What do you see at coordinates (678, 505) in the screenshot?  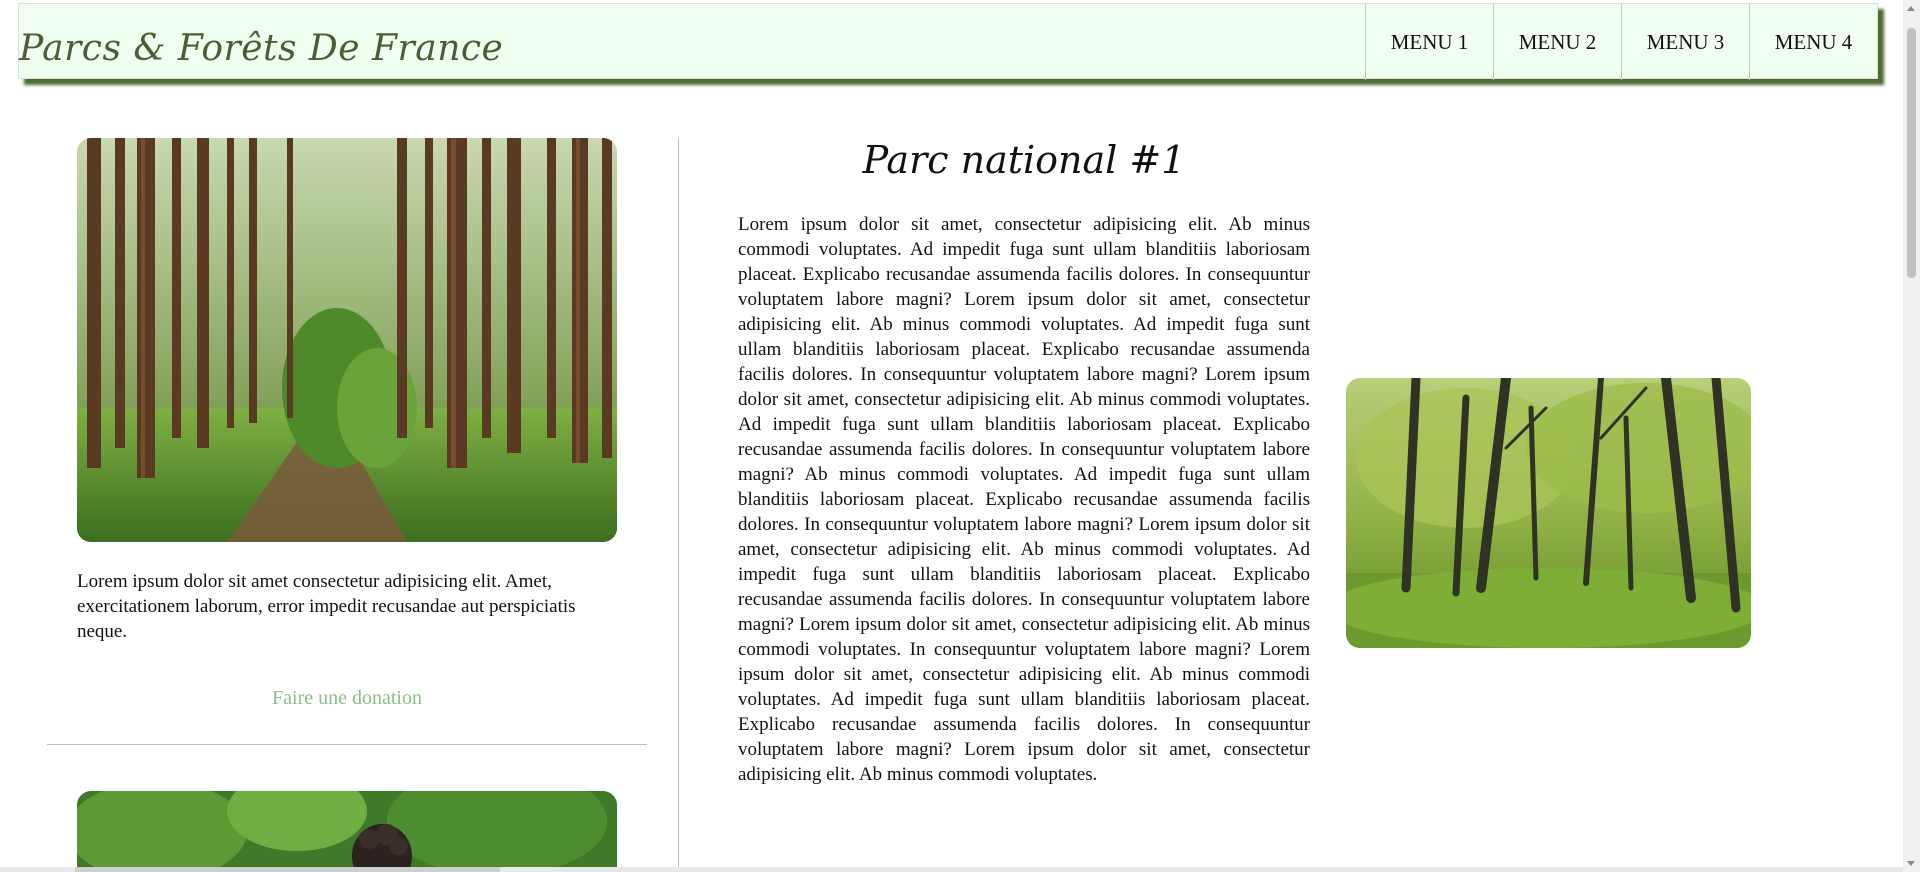 I see `column-divider` at bounding box center [678, 505].